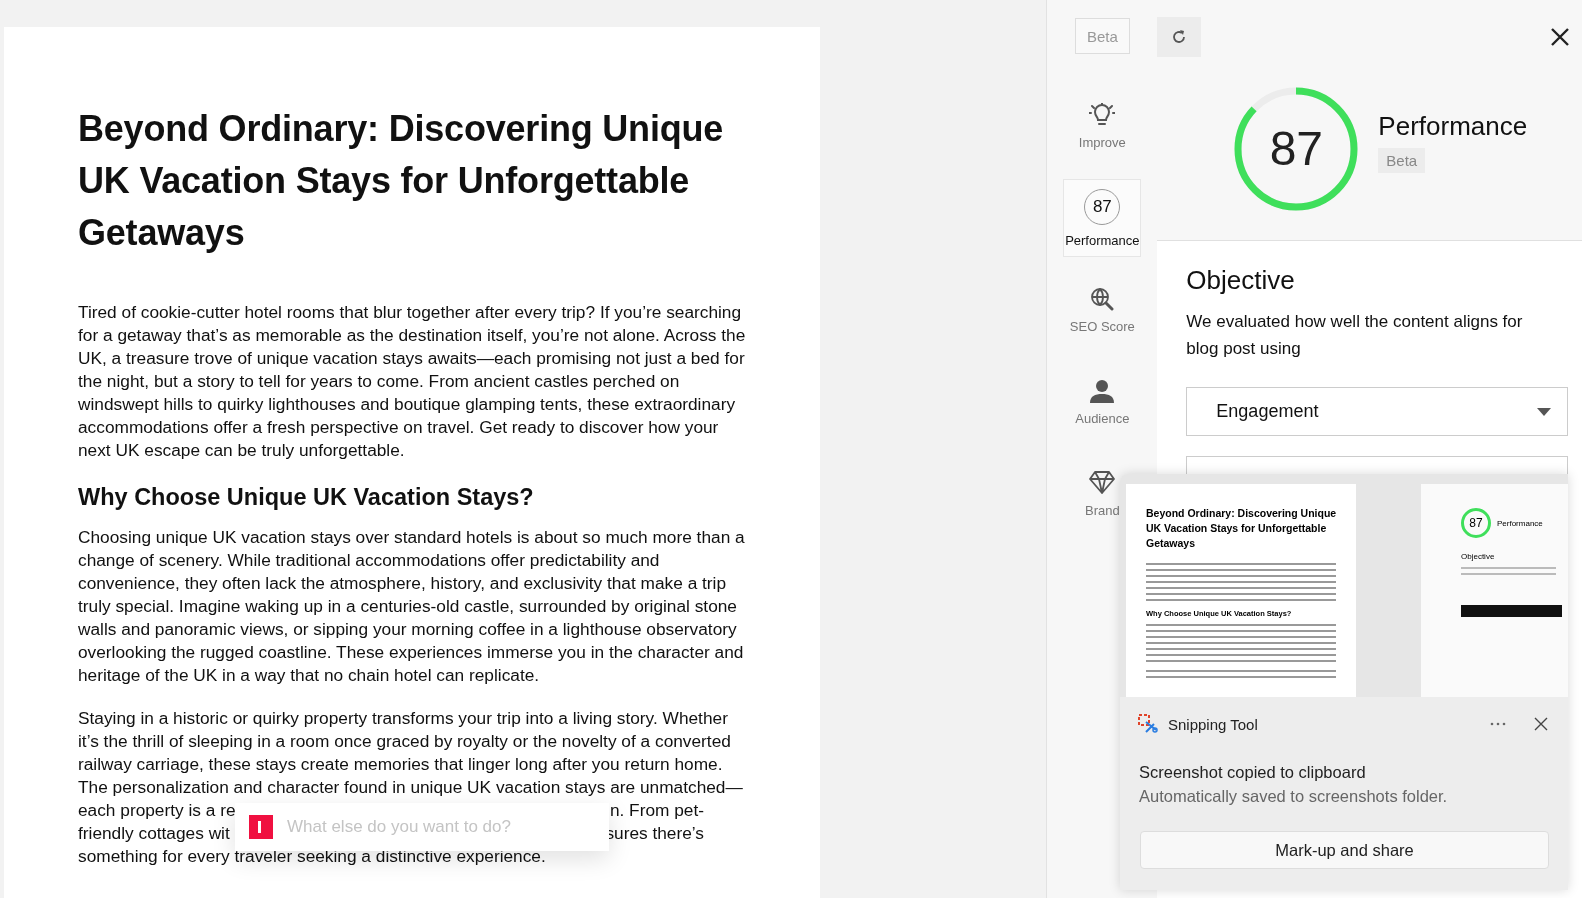  Describe the element at coordinates (1102, 298) in the screenshot. I see `globe-search-icon` at that location.